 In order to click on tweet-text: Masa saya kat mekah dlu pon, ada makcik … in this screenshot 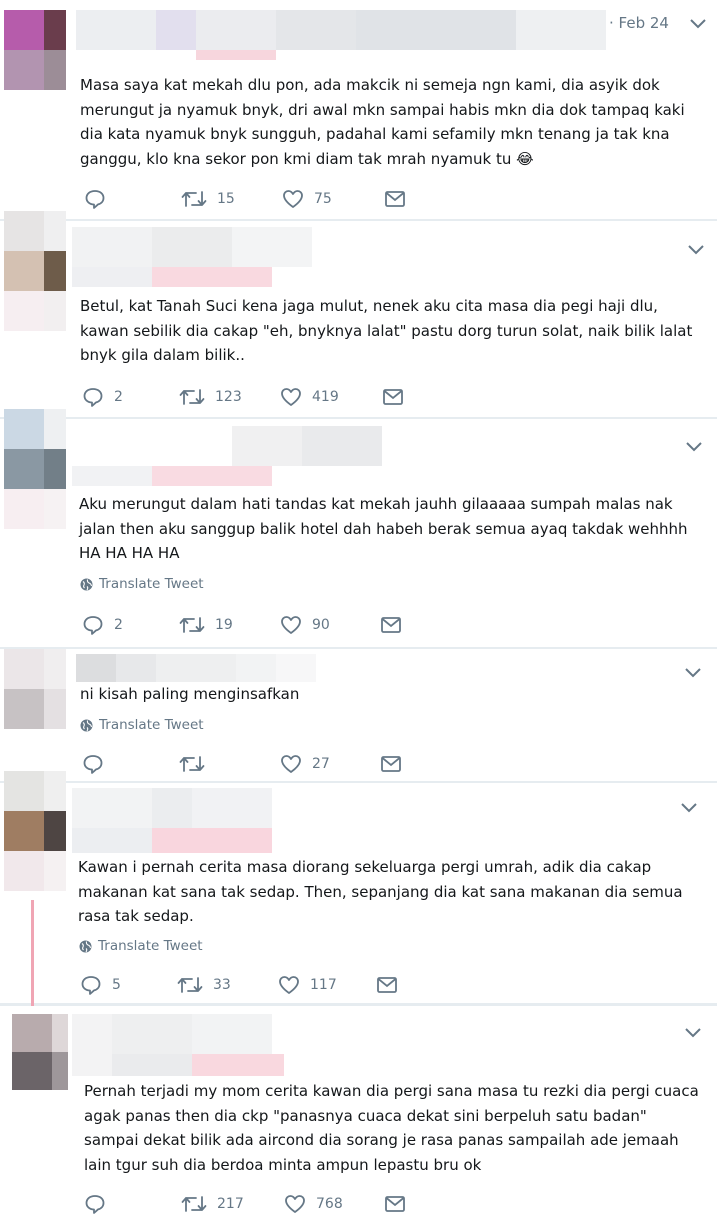, I will do `click(382, 122)`.